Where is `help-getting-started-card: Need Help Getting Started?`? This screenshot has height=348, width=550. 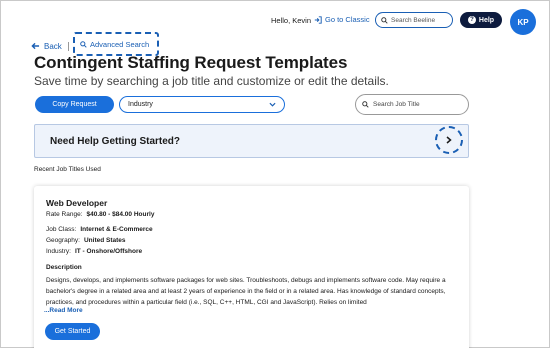 help-getting-started-card: Need Help Getting Started? is located at coordinates (251, 141).